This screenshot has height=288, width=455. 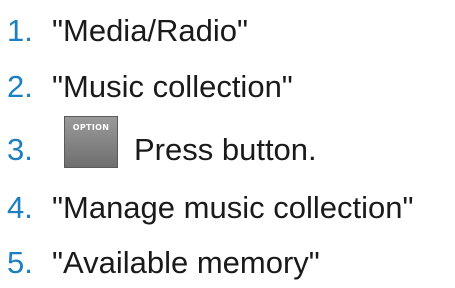 I want to click on step-2: 2. "Music collection", so click(x=146, y=87).